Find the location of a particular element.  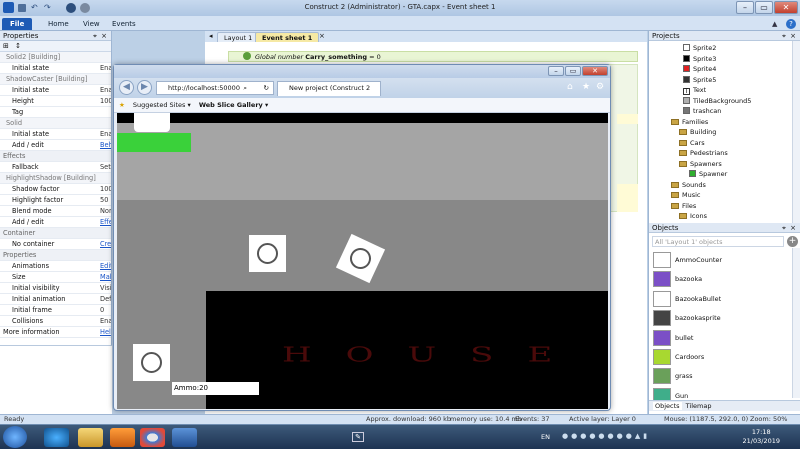

refresh-icon: ↻ is located at coordinates (266, 88).